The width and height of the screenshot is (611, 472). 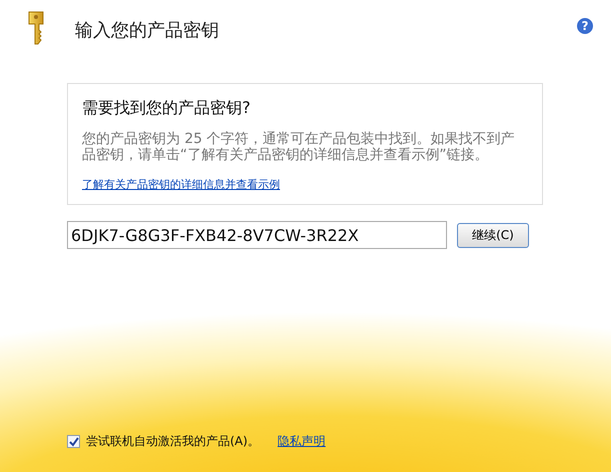 What do you see at coordinates (302, 441) in the screenshot?
I see `privacy-link: 隐私声明` at bounding box center [302, 441].